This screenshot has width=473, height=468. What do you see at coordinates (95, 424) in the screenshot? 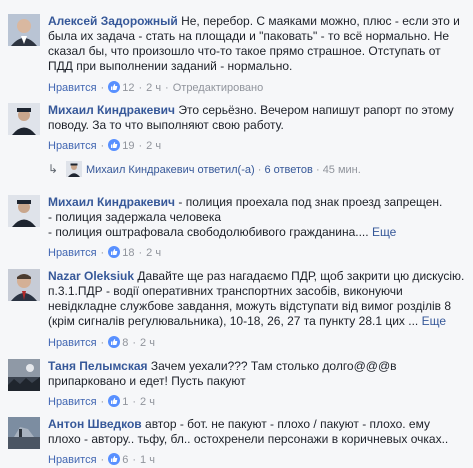
I see `comment-author: Антон Шведков` at bounding box center [95, 424].